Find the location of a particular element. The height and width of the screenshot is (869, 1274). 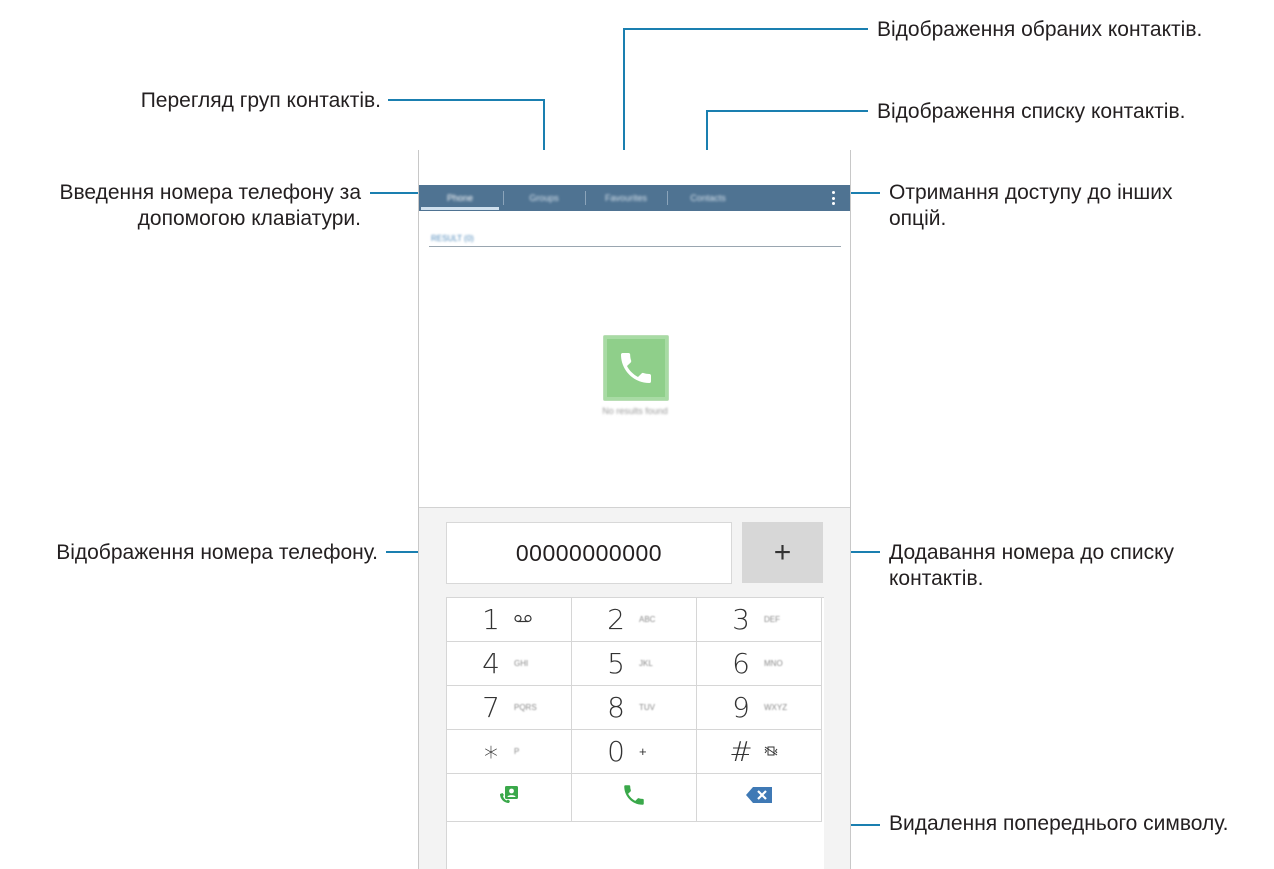

key-letters: PQRS is located at coordinates (525, 707).